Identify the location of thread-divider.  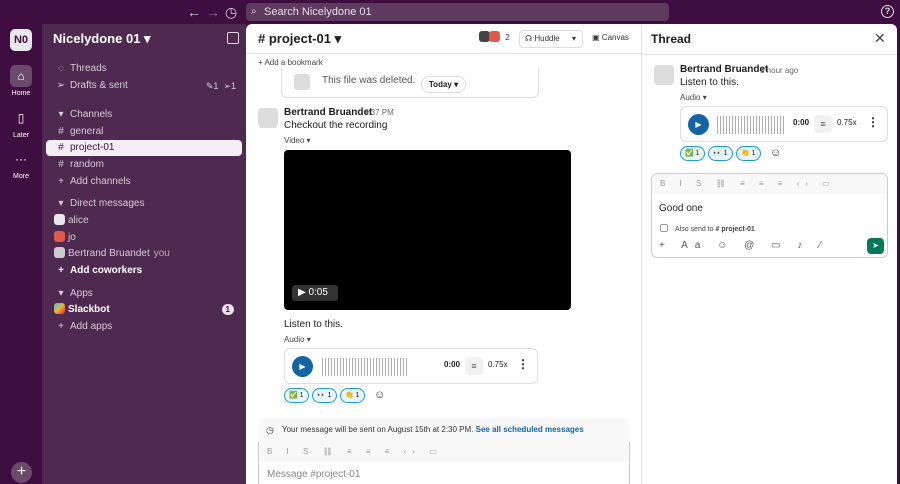
(769, 54).